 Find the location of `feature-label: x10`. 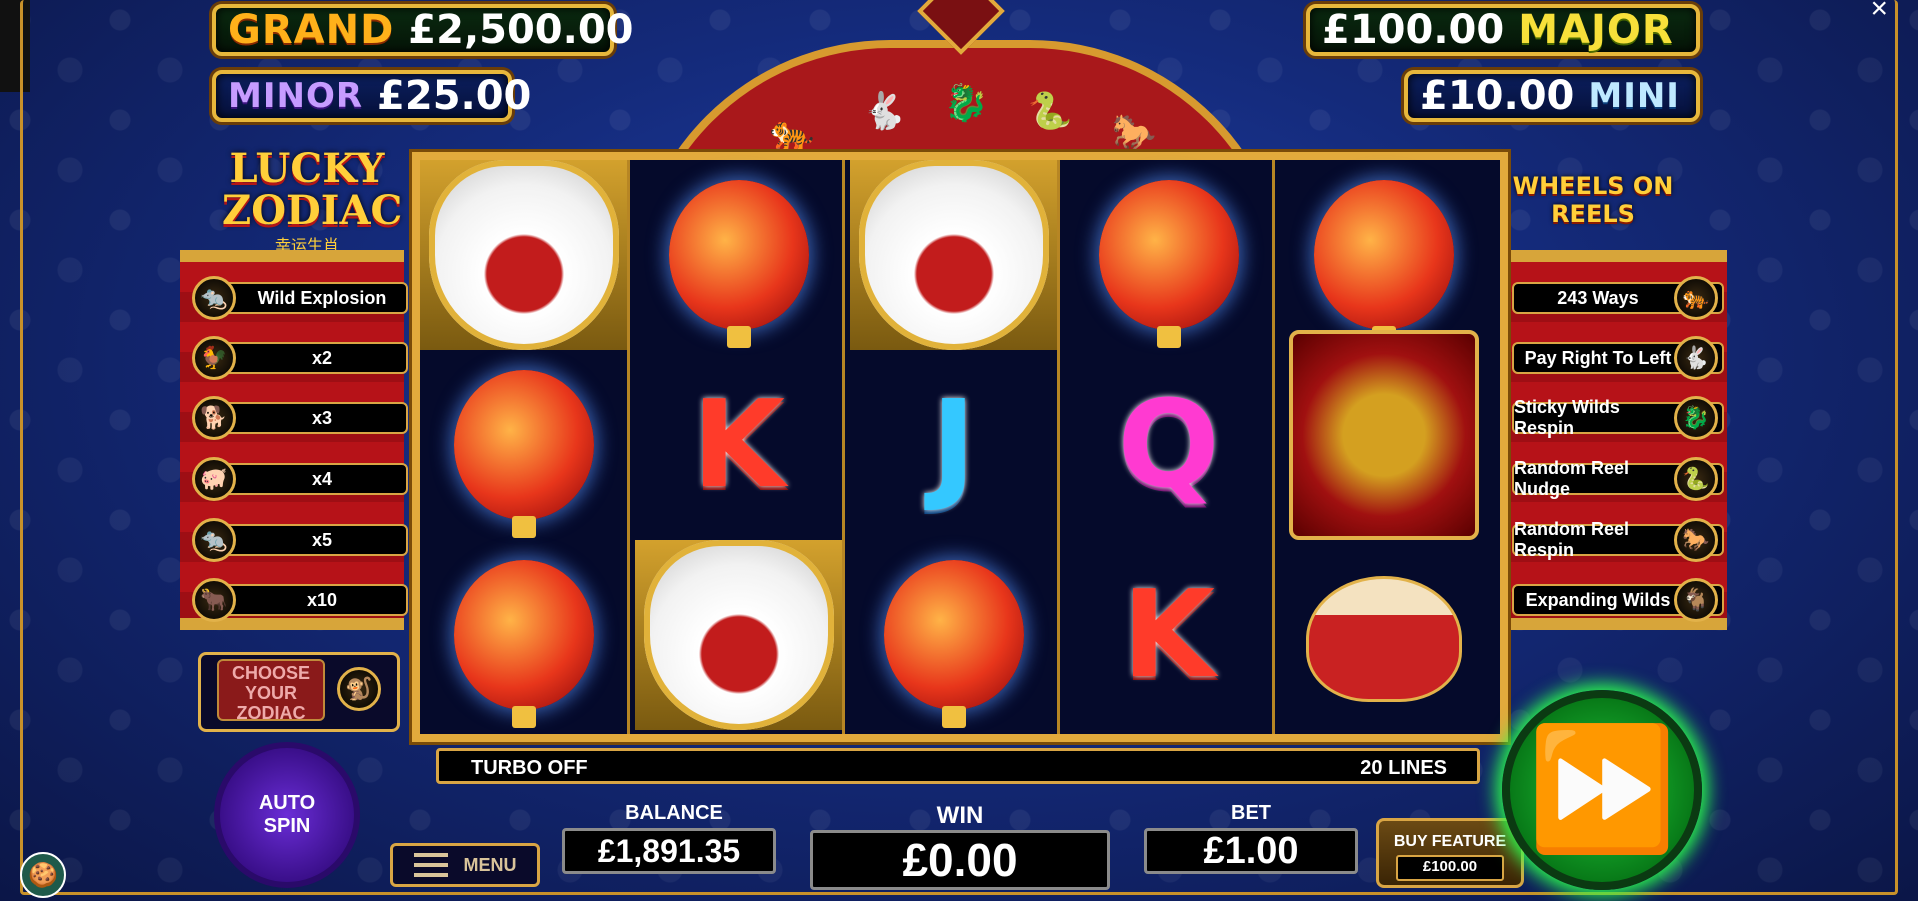

feature-label: x10 is located at coordinates (322, 599).